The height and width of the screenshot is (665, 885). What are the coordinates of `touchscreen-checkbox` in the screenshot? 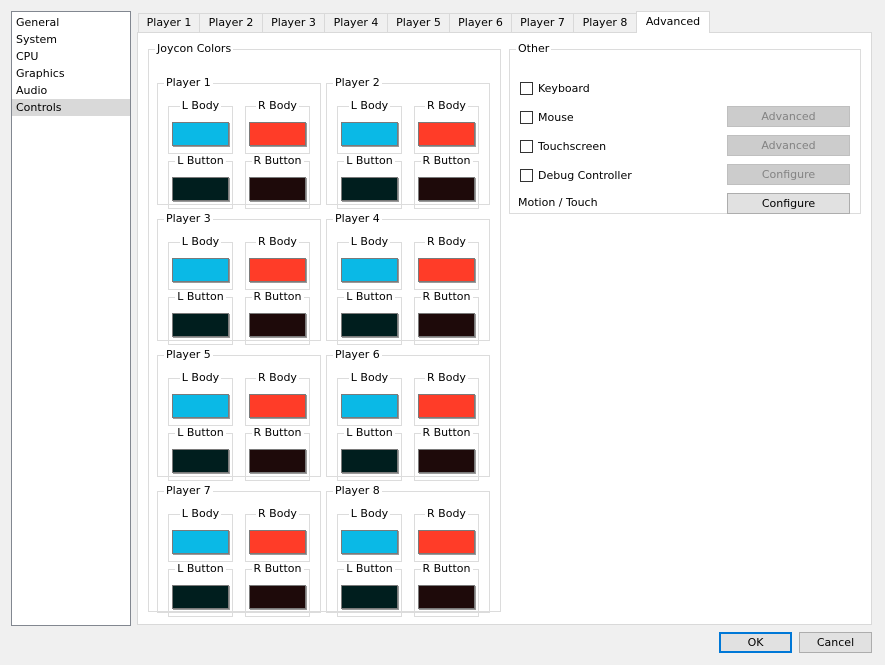 It's located at (526, 146).